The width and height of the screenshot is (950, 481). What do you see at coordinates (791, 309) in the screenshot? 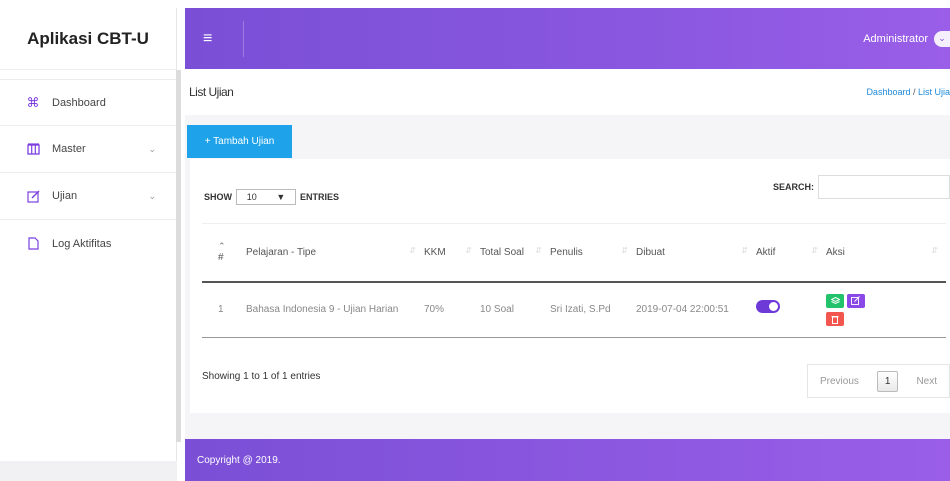
I see `cell-aktif` at bounding box center [791, 309].